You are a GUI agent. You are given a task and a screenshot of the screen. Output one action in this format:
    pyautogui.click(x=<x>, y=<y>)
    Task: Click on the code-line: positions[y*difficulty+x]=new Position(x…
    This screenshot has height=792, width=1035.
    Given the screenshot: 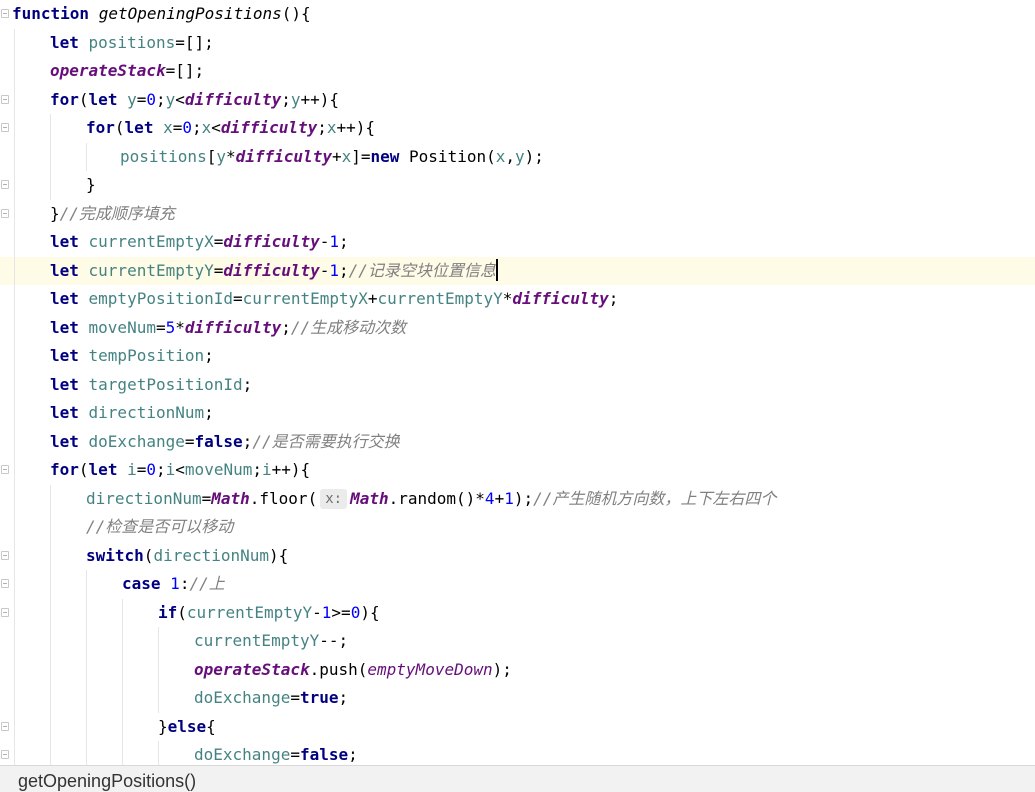 What is the action you would take?
    pyautogui.click(x=517, y=157)
    